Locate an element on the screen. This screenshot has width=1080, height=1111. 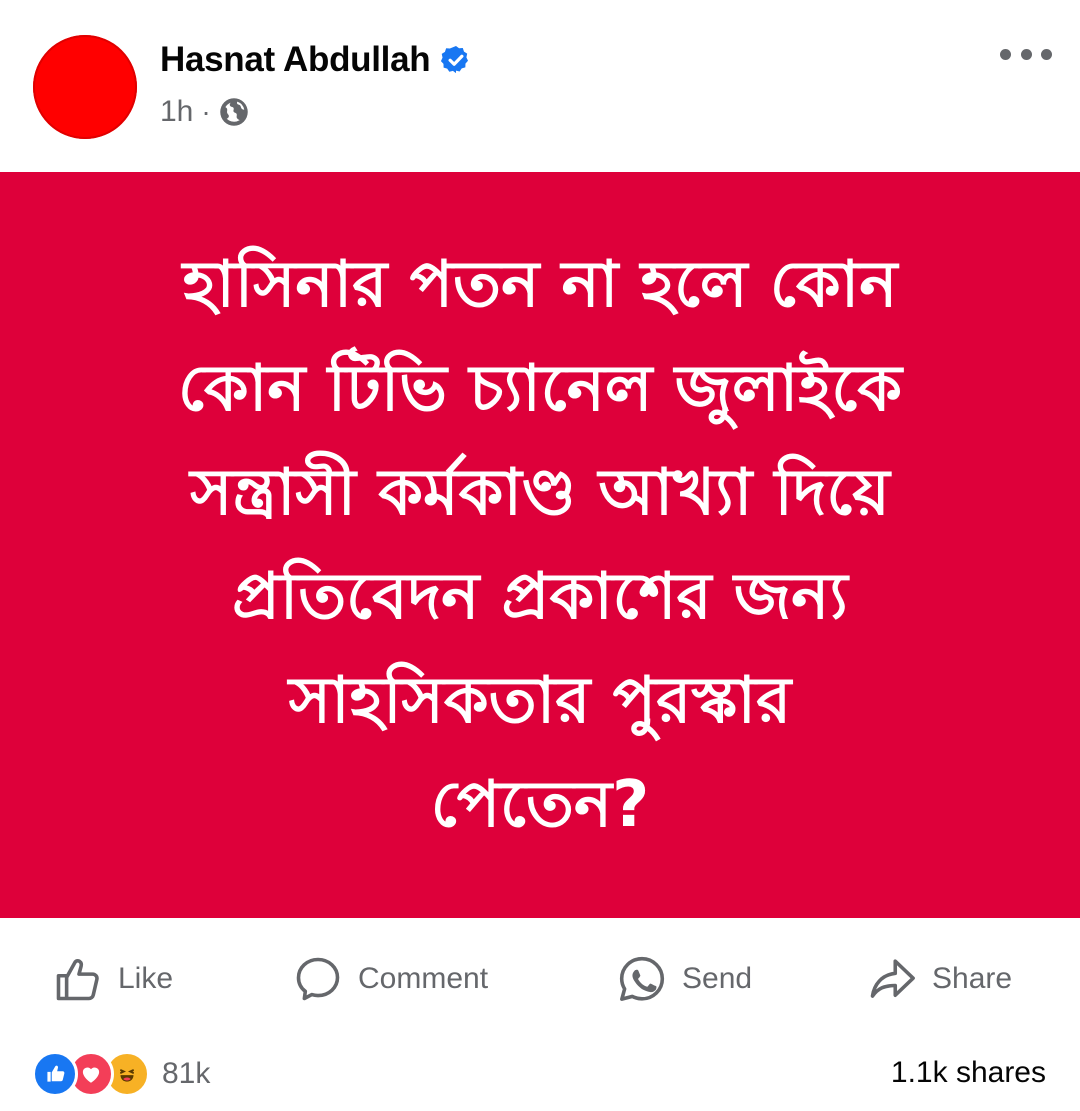
post-time: 1h is located at coordinates (176, 112).